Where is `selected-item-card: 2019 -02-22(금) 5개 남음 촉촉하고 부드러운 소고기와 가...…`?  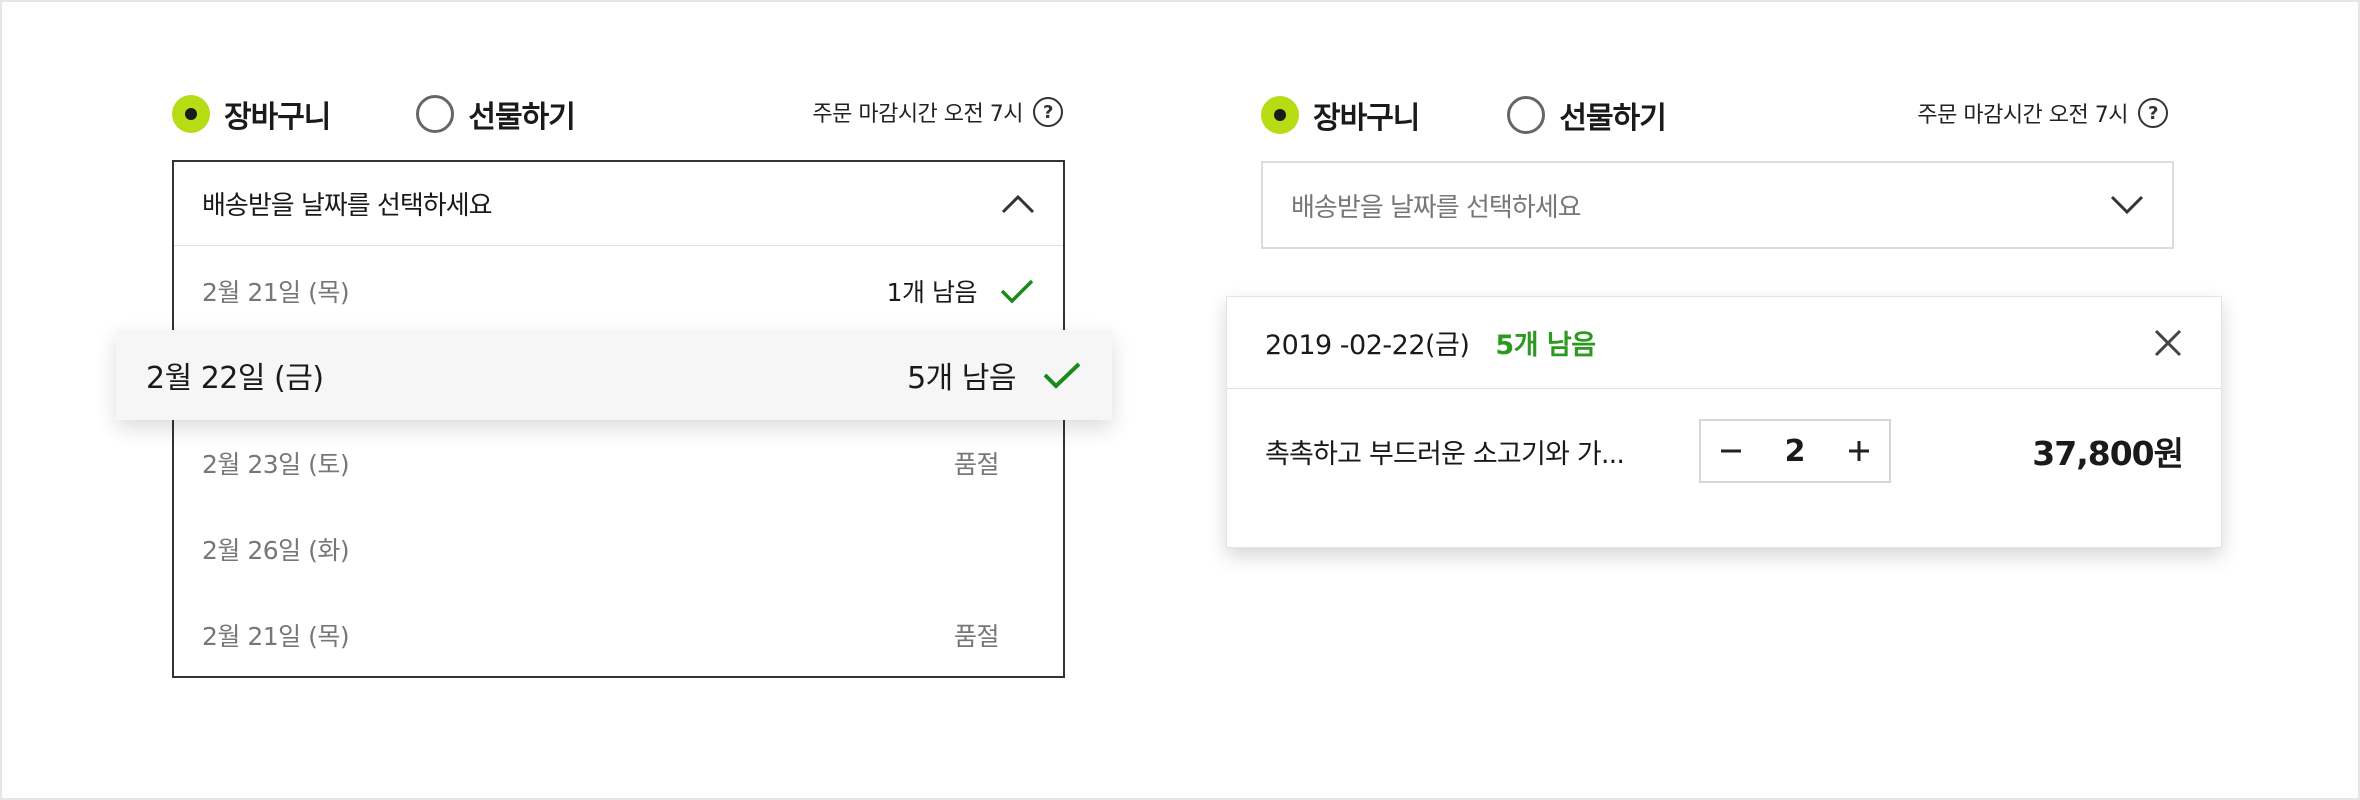 selected-item-card: 2019 -02-22(금) 5개 남음 촉촉하고 부드러운 소고기와 가...… is located at coordinates (1724, 422).